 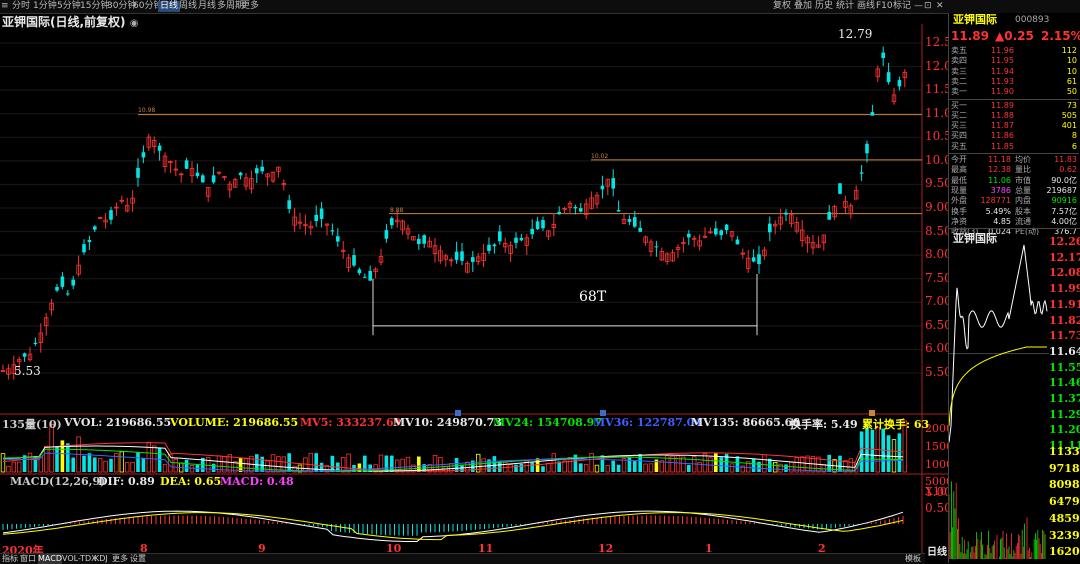 I want to click on intraday-tick: 11.73, so click(x=1064, y=336).